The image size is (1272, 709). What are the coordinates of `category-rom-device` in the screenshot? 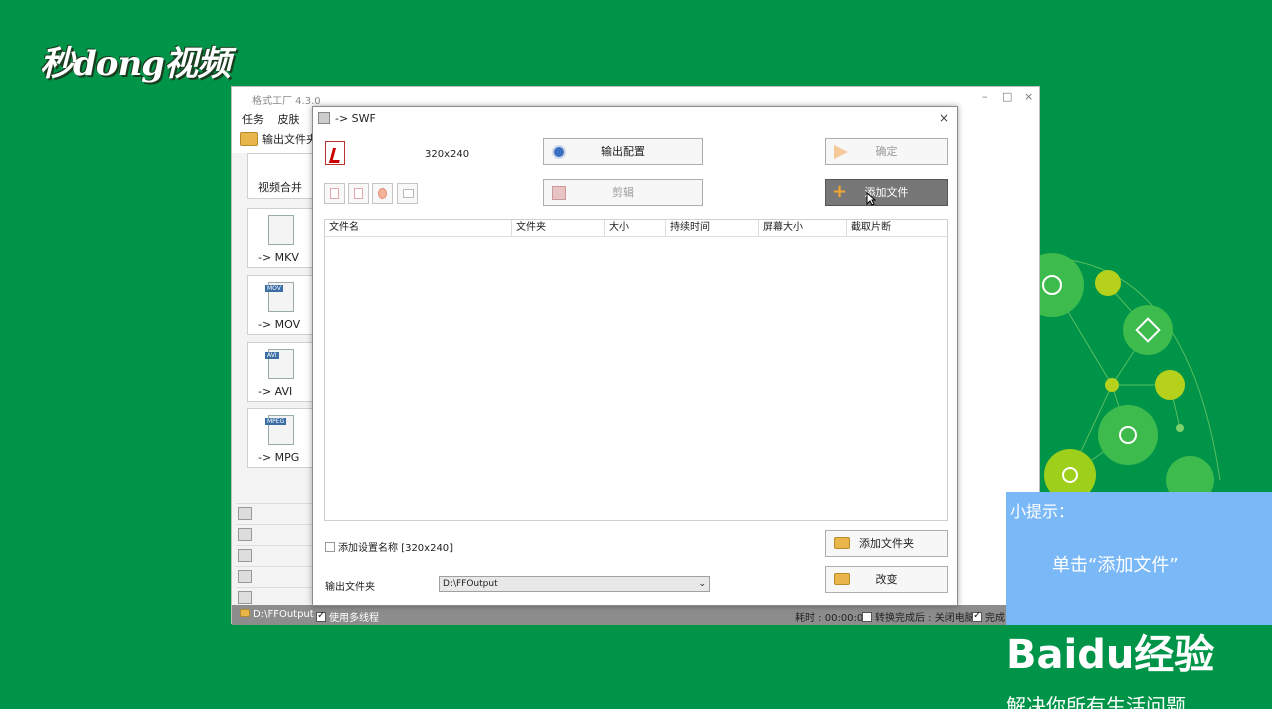 It's located at (274, 576).